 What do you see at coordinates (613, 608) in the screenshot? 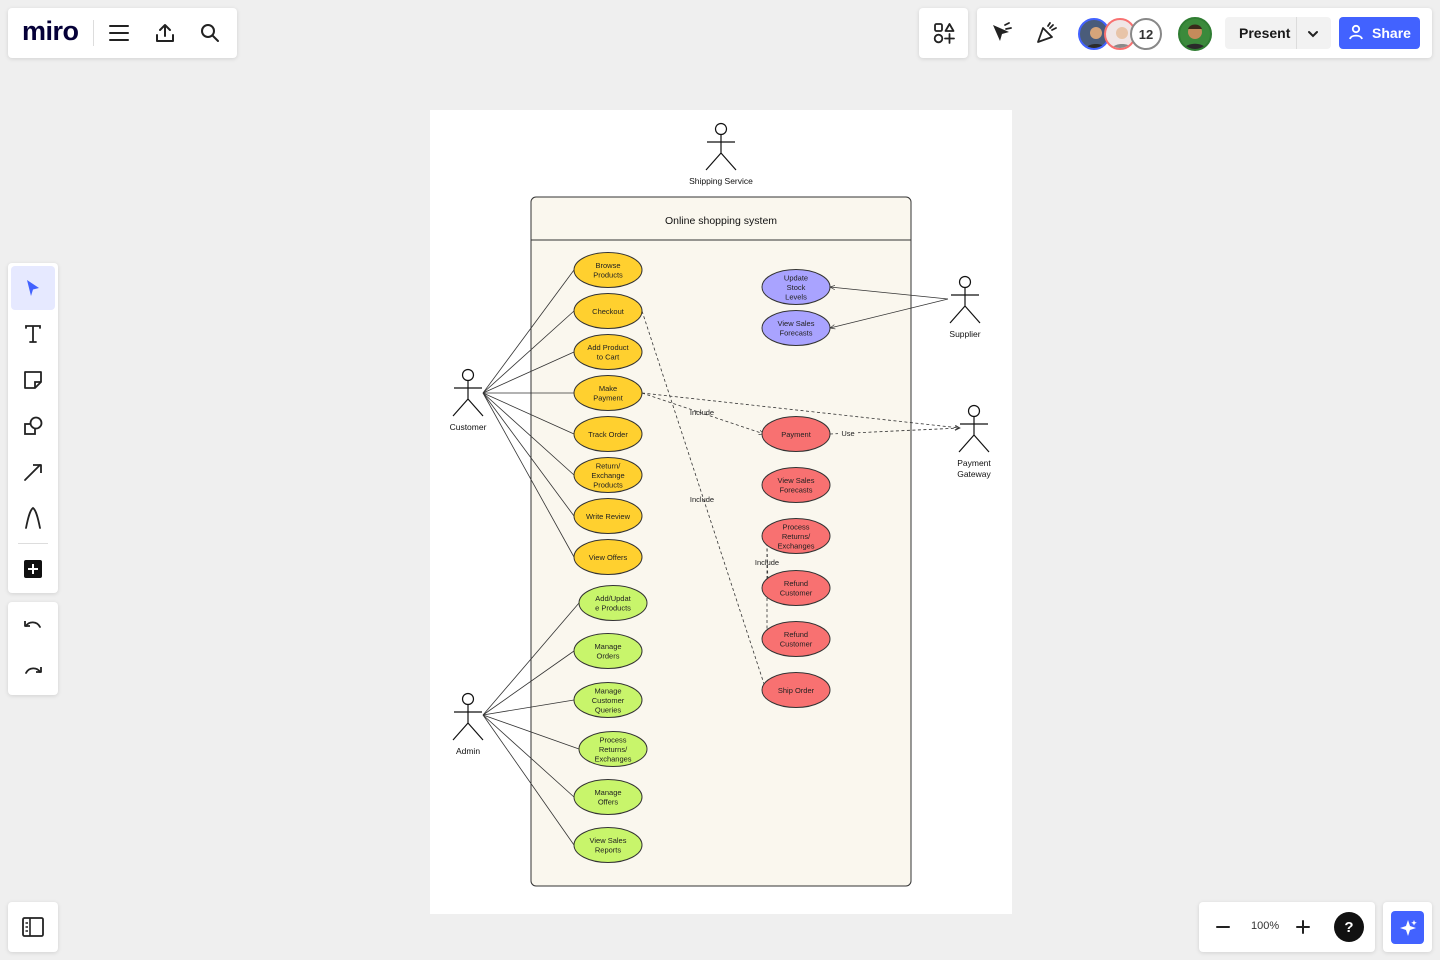
I see `usecase-label: e Products` at bounding box center [613, 608].